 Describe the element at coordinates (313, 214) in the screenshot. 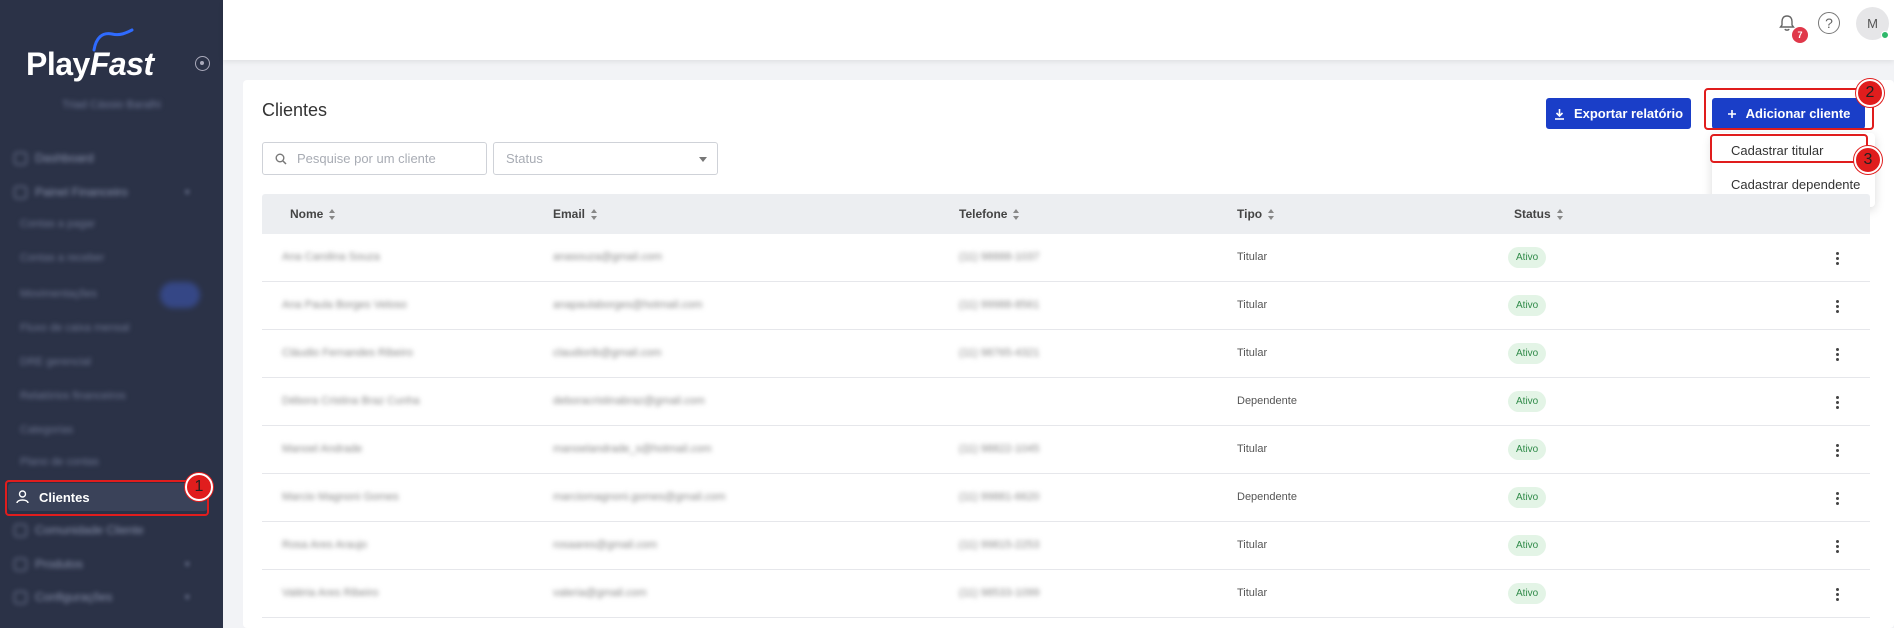

I see `column-header-nome: Nome` at that location.